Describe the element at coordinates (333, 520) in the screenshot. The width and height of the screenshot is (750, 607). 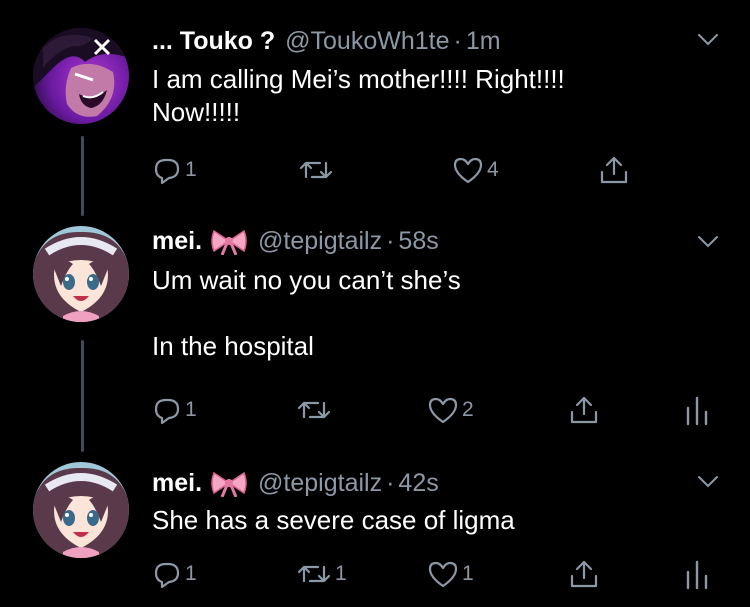
I see `tweet-text: She has a severe case of ligma` at that location.